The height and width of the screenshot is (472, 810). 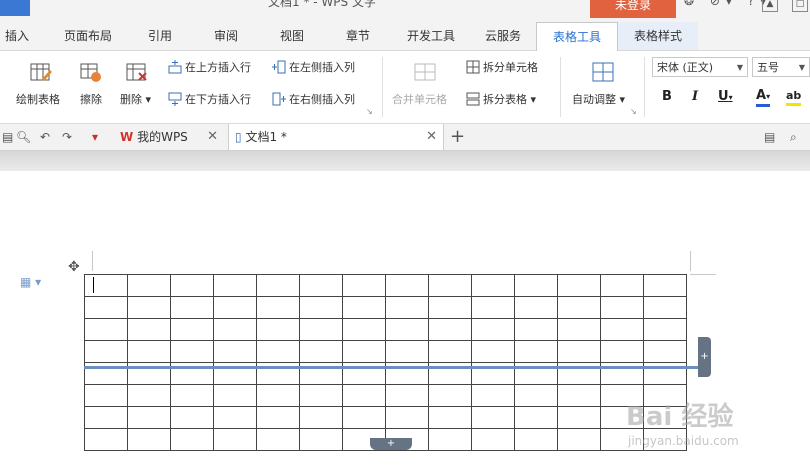 What do you see at coordinates (15, 8) in the screenshot?
I see `app-menu-button` at bounding box center [15, 8].